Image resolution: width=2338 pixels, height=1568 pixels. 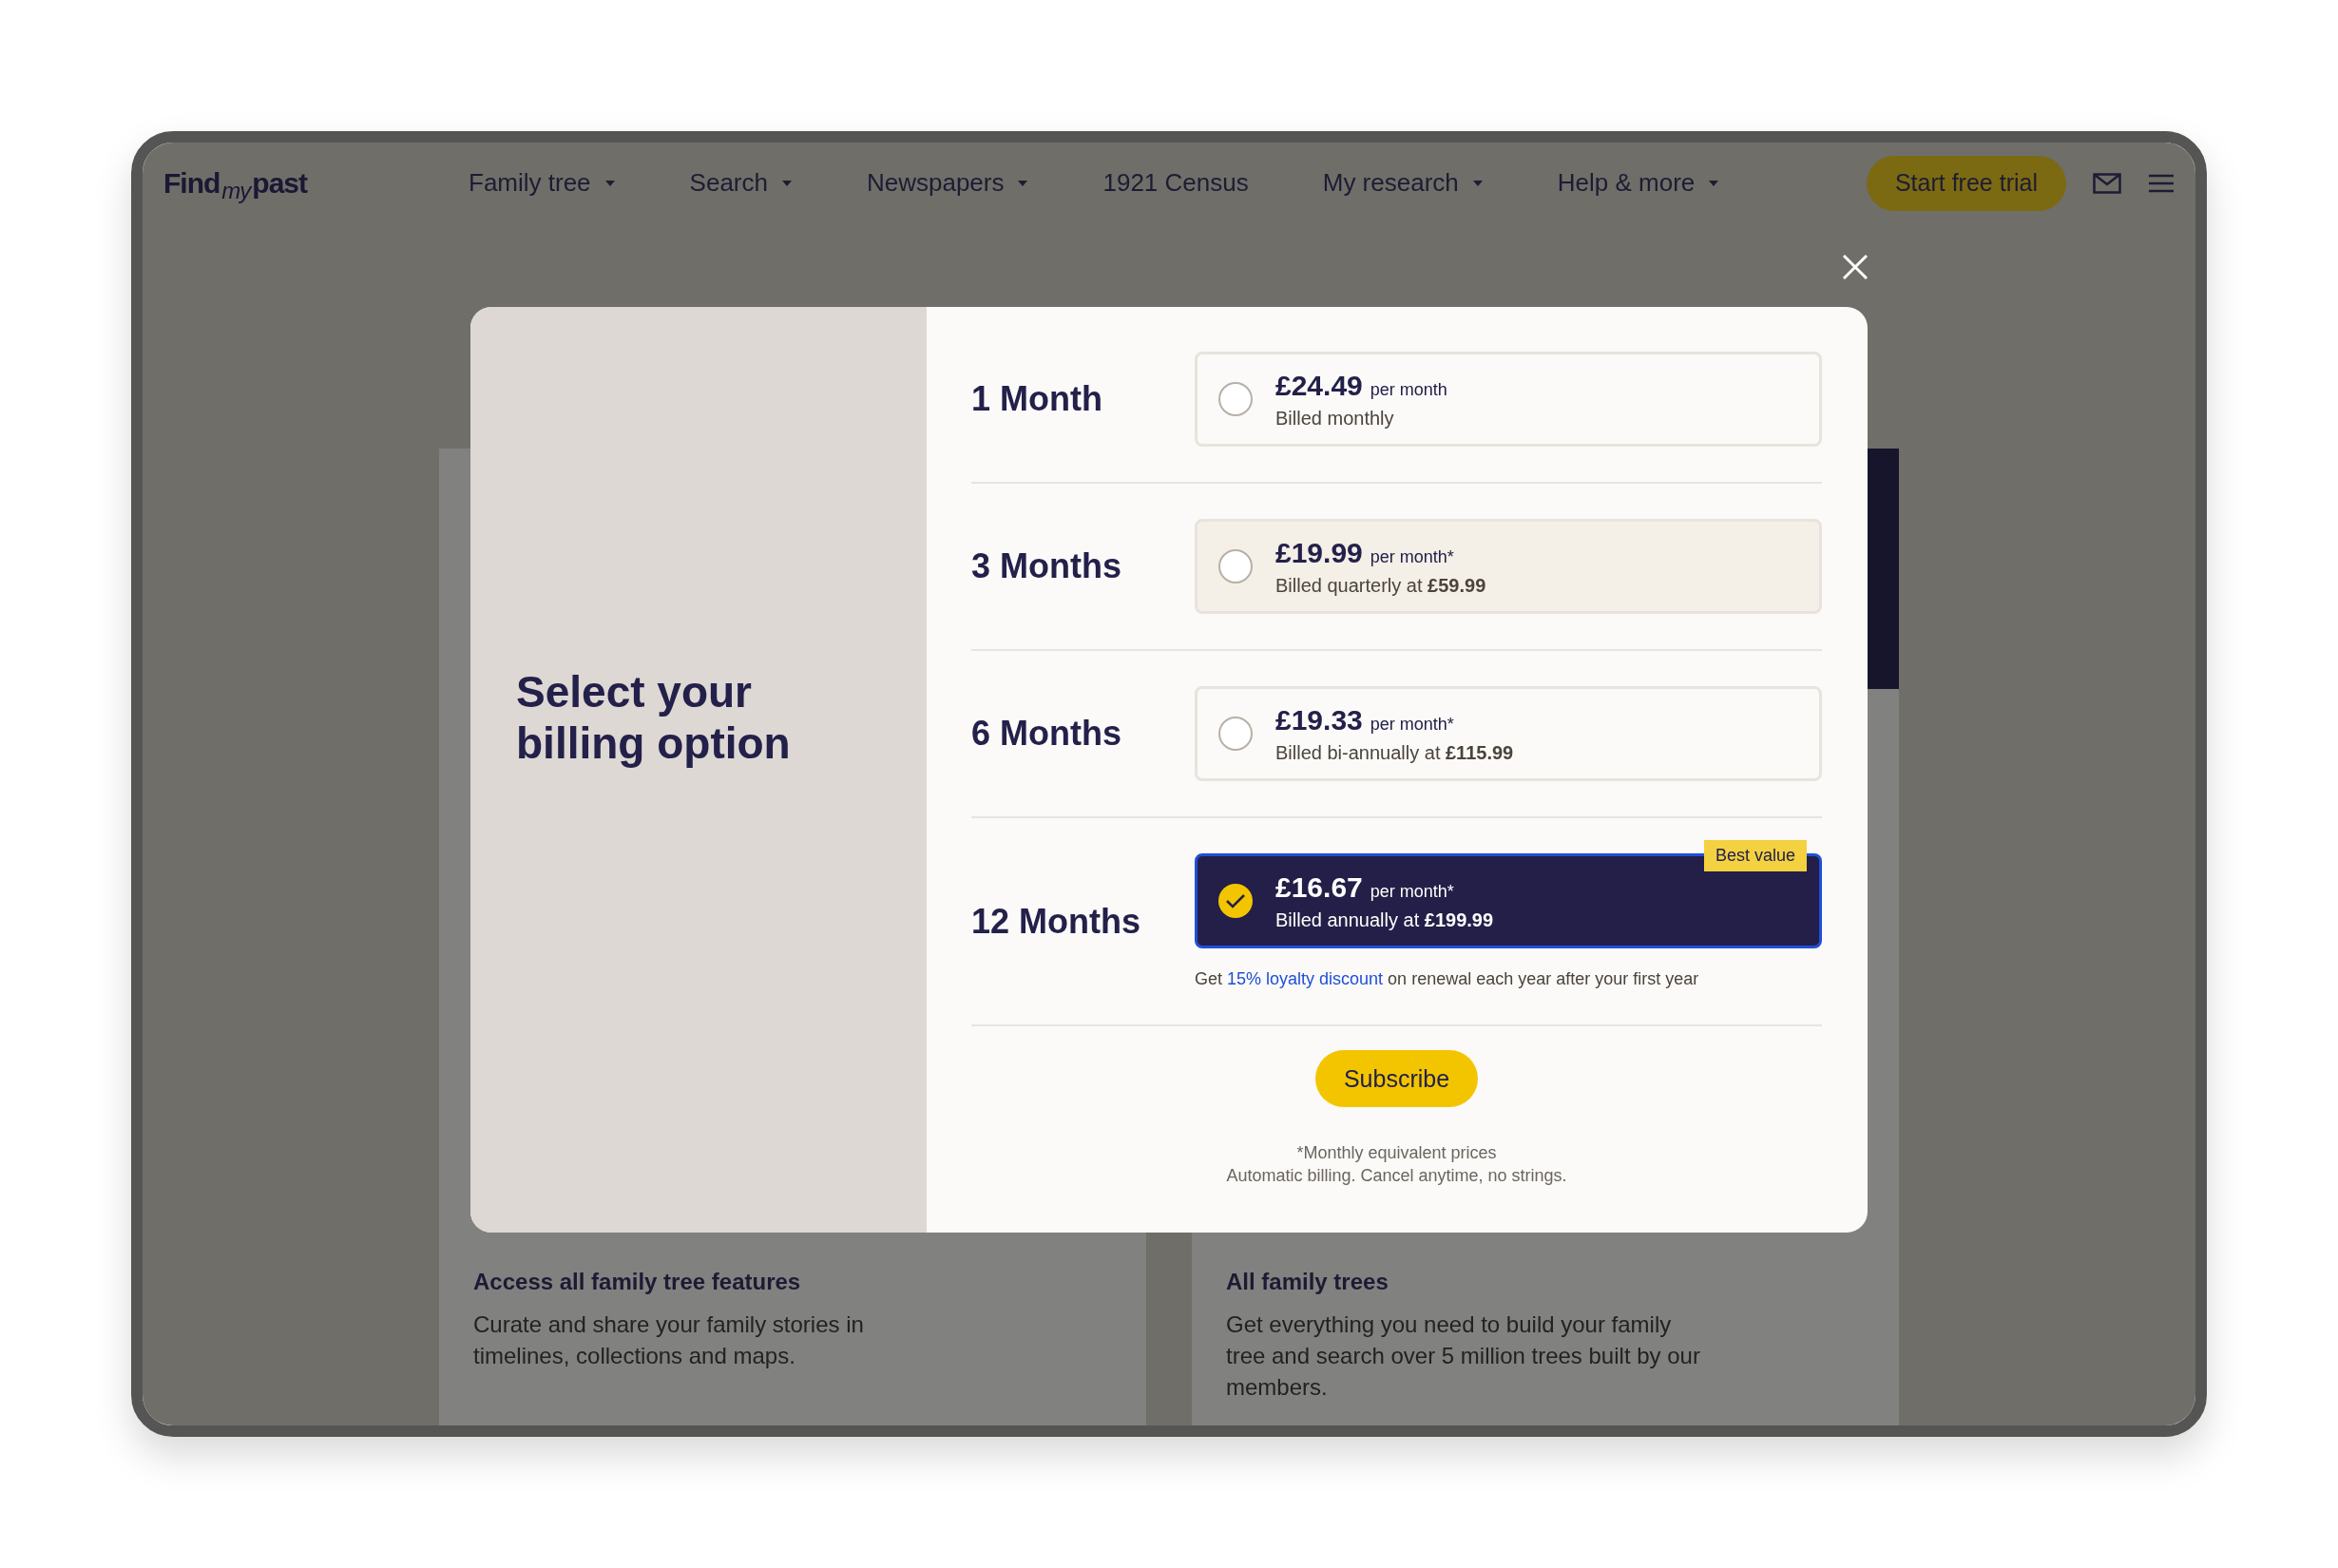 What do you see at coordinates (1307, 1282) in the screenshot?
I see `card-title: All family trees` at bounding box center [1307, 1282].